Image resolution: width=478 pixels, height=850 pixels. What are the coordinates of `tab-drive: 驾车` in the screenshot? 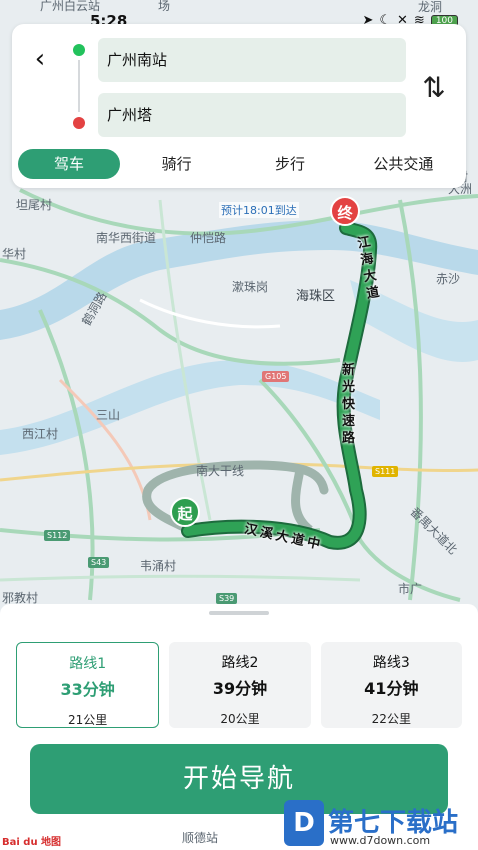 It's located at (69, 164).